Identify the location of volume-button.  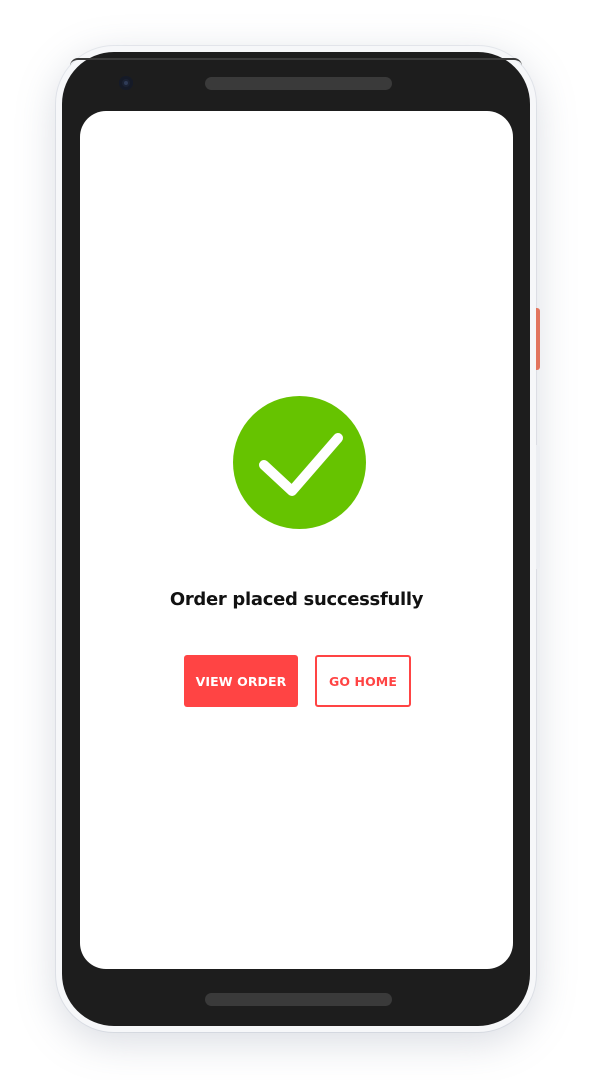
(538, 507).